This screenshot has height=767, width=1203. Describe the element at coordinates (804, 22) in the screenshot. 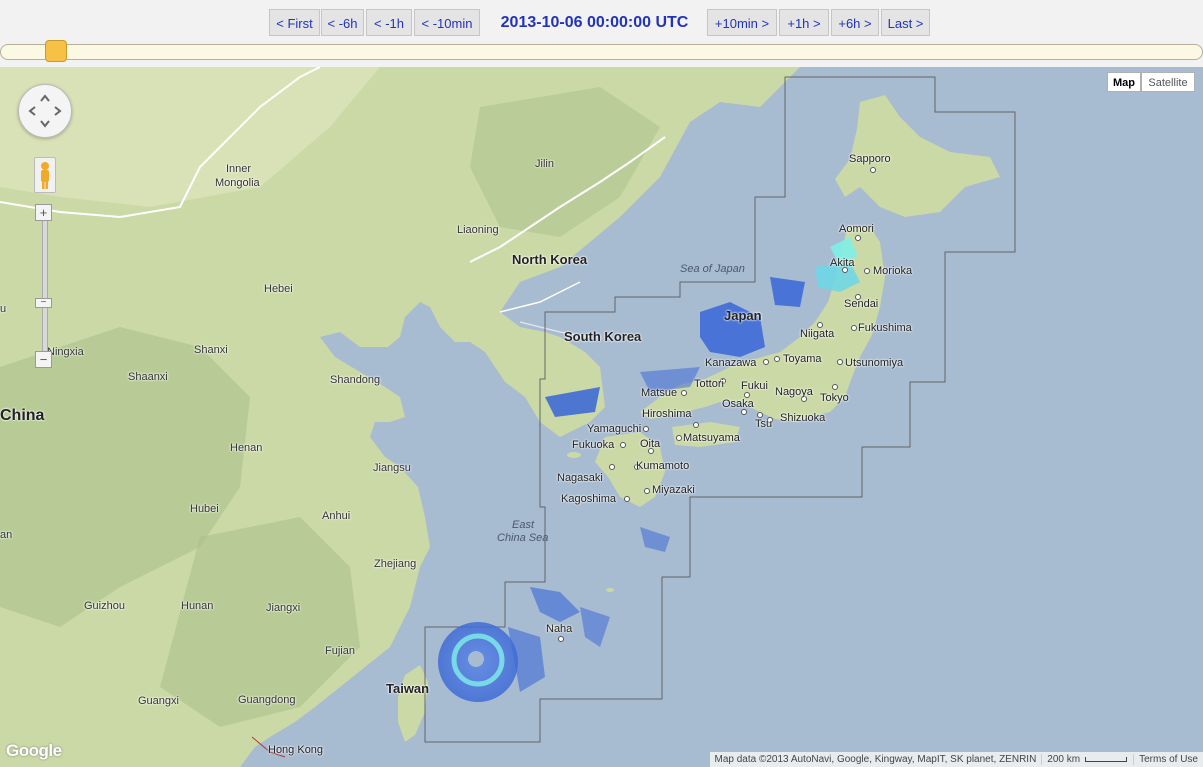

I see `plus-1h-button: +1h >` at that location.